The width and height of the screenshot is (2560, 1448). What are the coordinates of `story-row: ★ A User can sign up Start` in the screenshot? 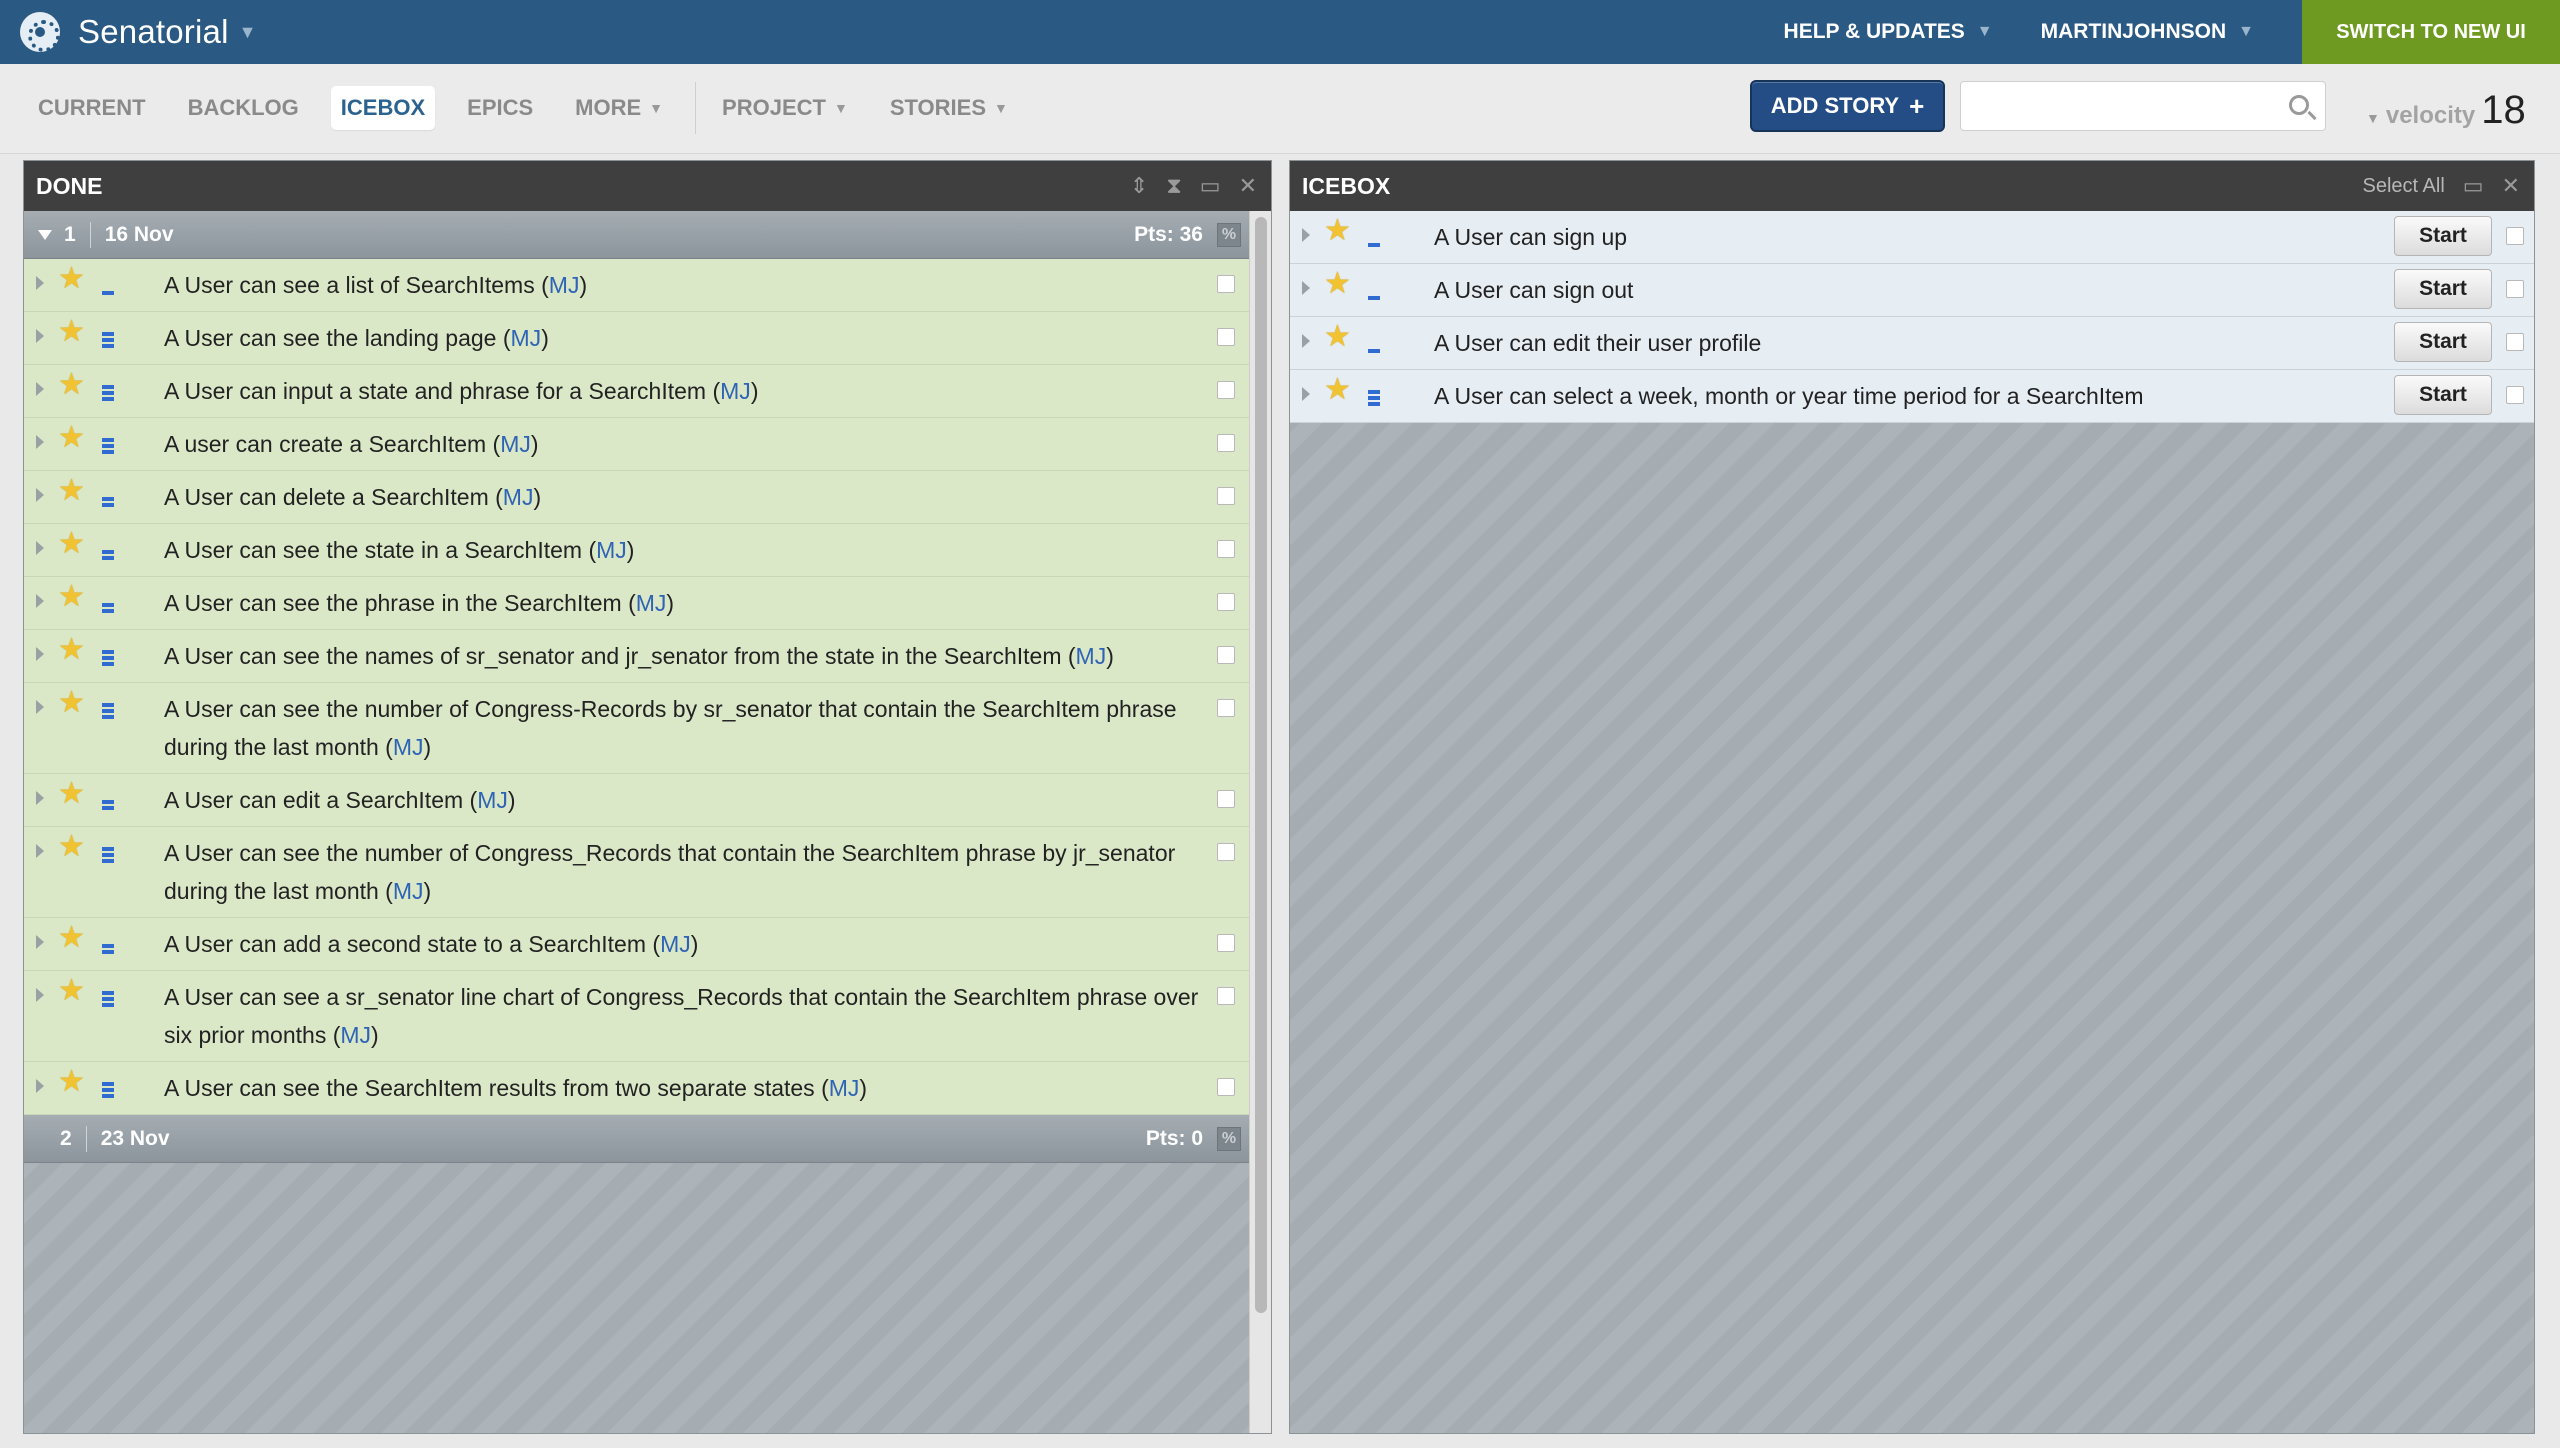 It's located at (1912, 237).